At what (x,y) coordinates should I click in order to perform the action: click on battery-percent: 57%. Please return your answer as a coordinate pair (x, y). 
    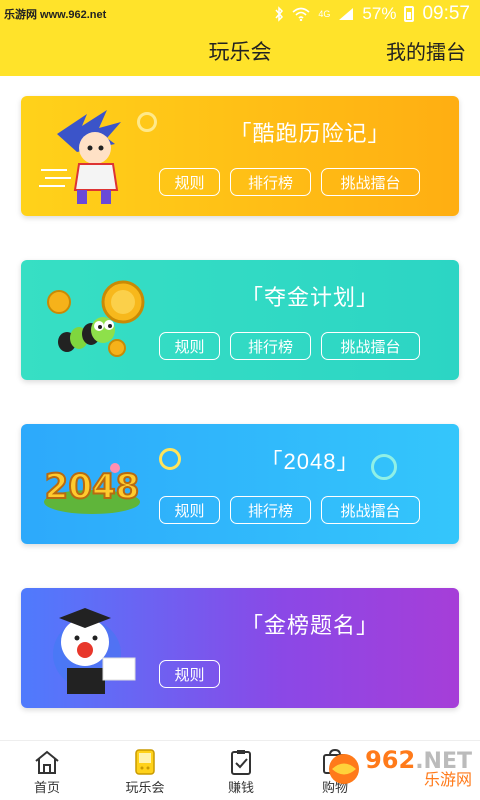
    Looking at the image, I should click on (379, 13).